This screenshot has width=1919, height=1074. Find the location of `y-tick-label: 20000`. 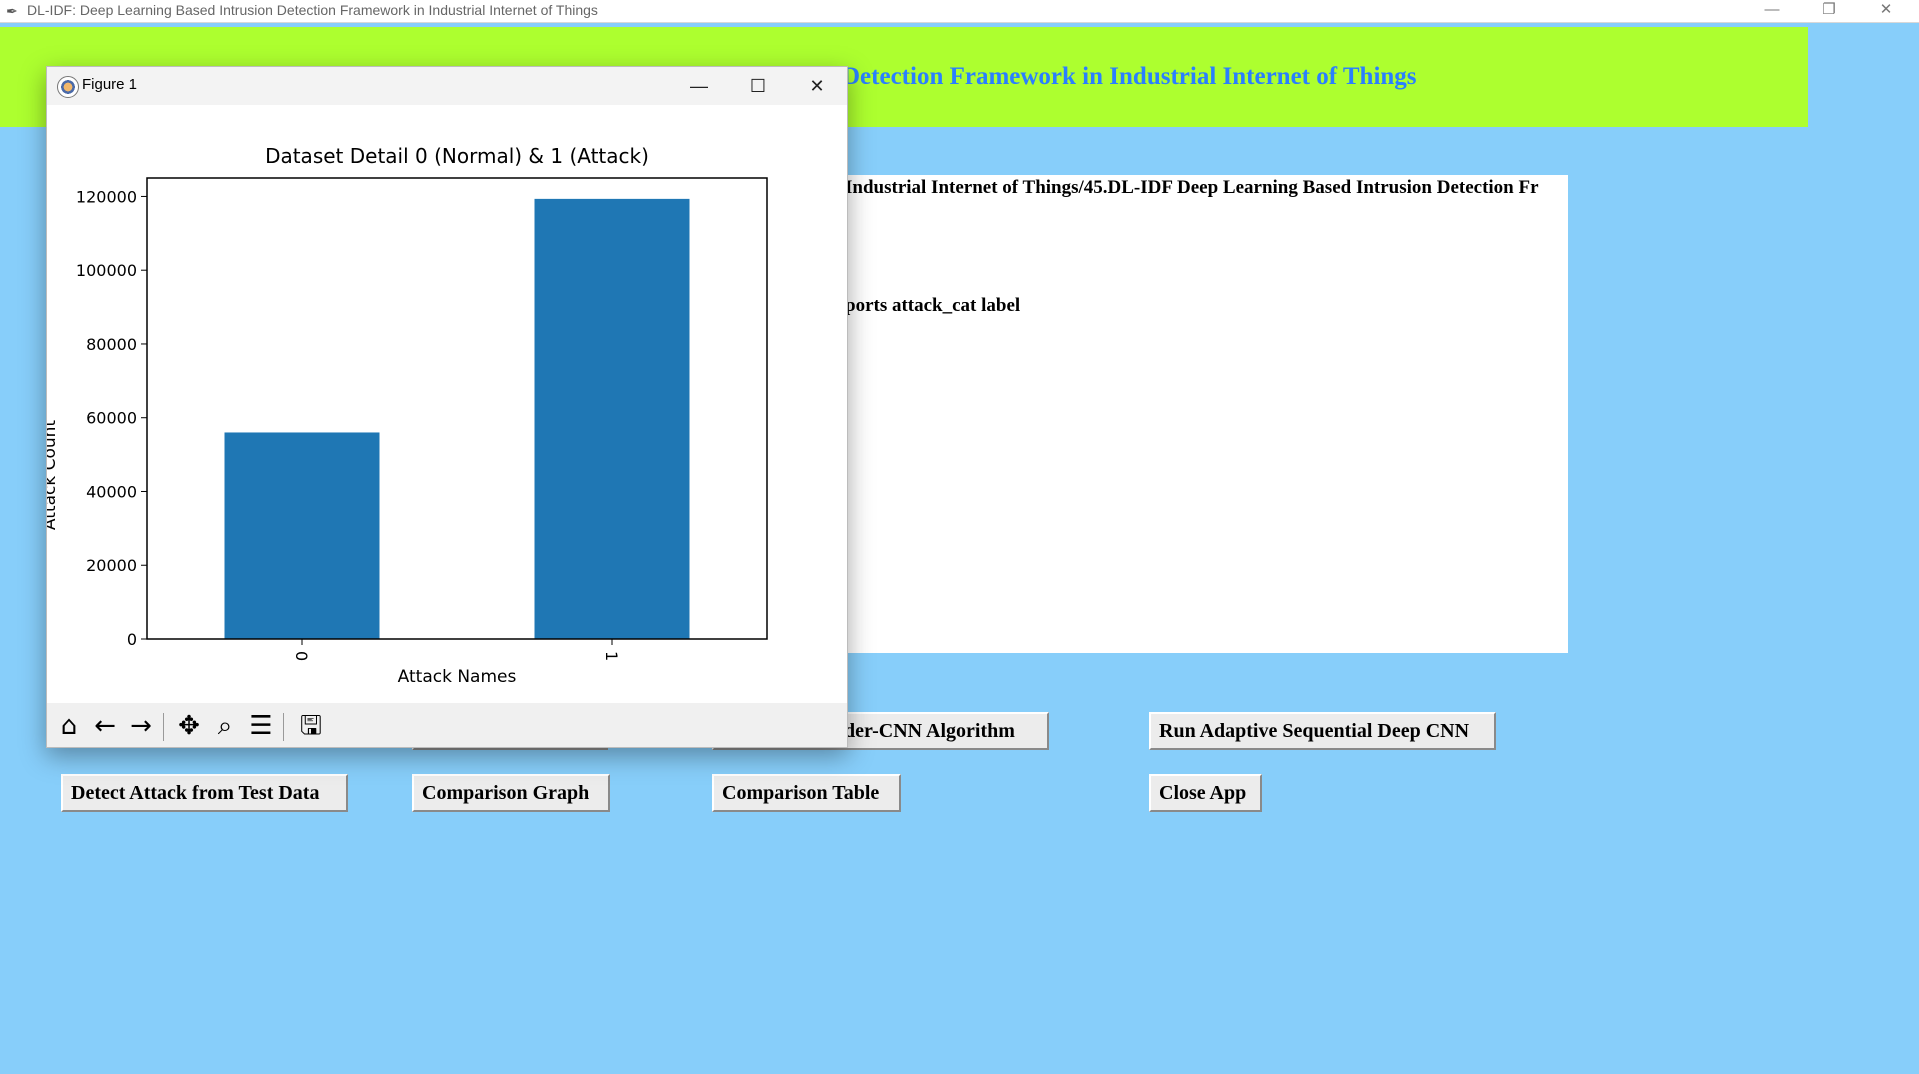

y-tick-label: 20000 is located at coordinates (111, 565).